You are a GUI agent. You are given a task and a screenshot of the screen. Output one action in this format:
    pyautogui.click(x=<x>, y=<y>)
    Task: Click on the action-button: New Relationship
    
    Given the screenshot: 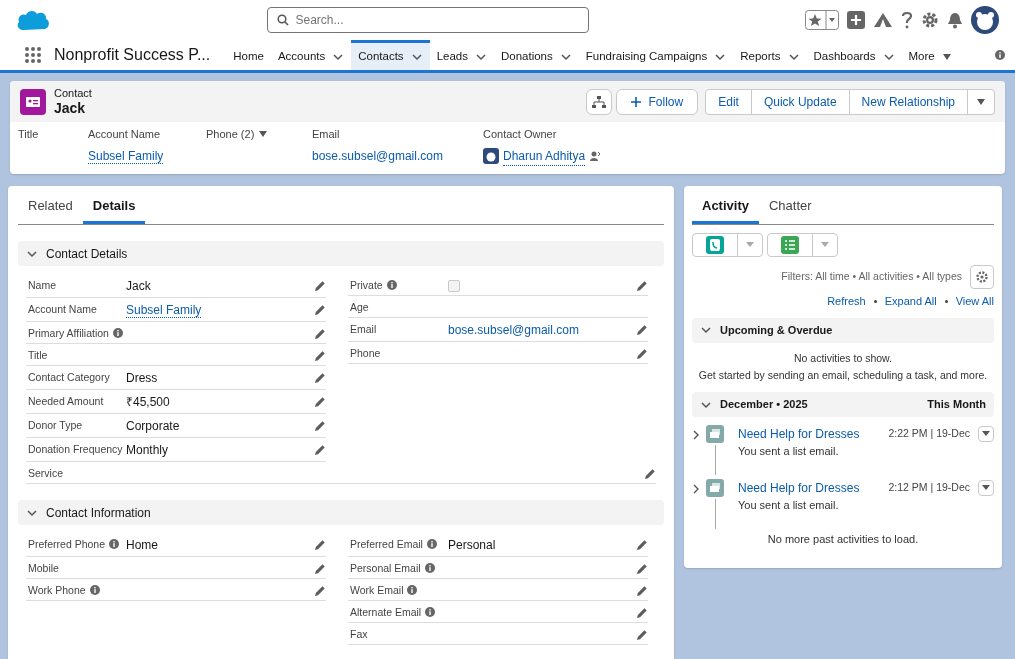 What is the action you would take?
    pyautogui.click(x=908, y=101)
    